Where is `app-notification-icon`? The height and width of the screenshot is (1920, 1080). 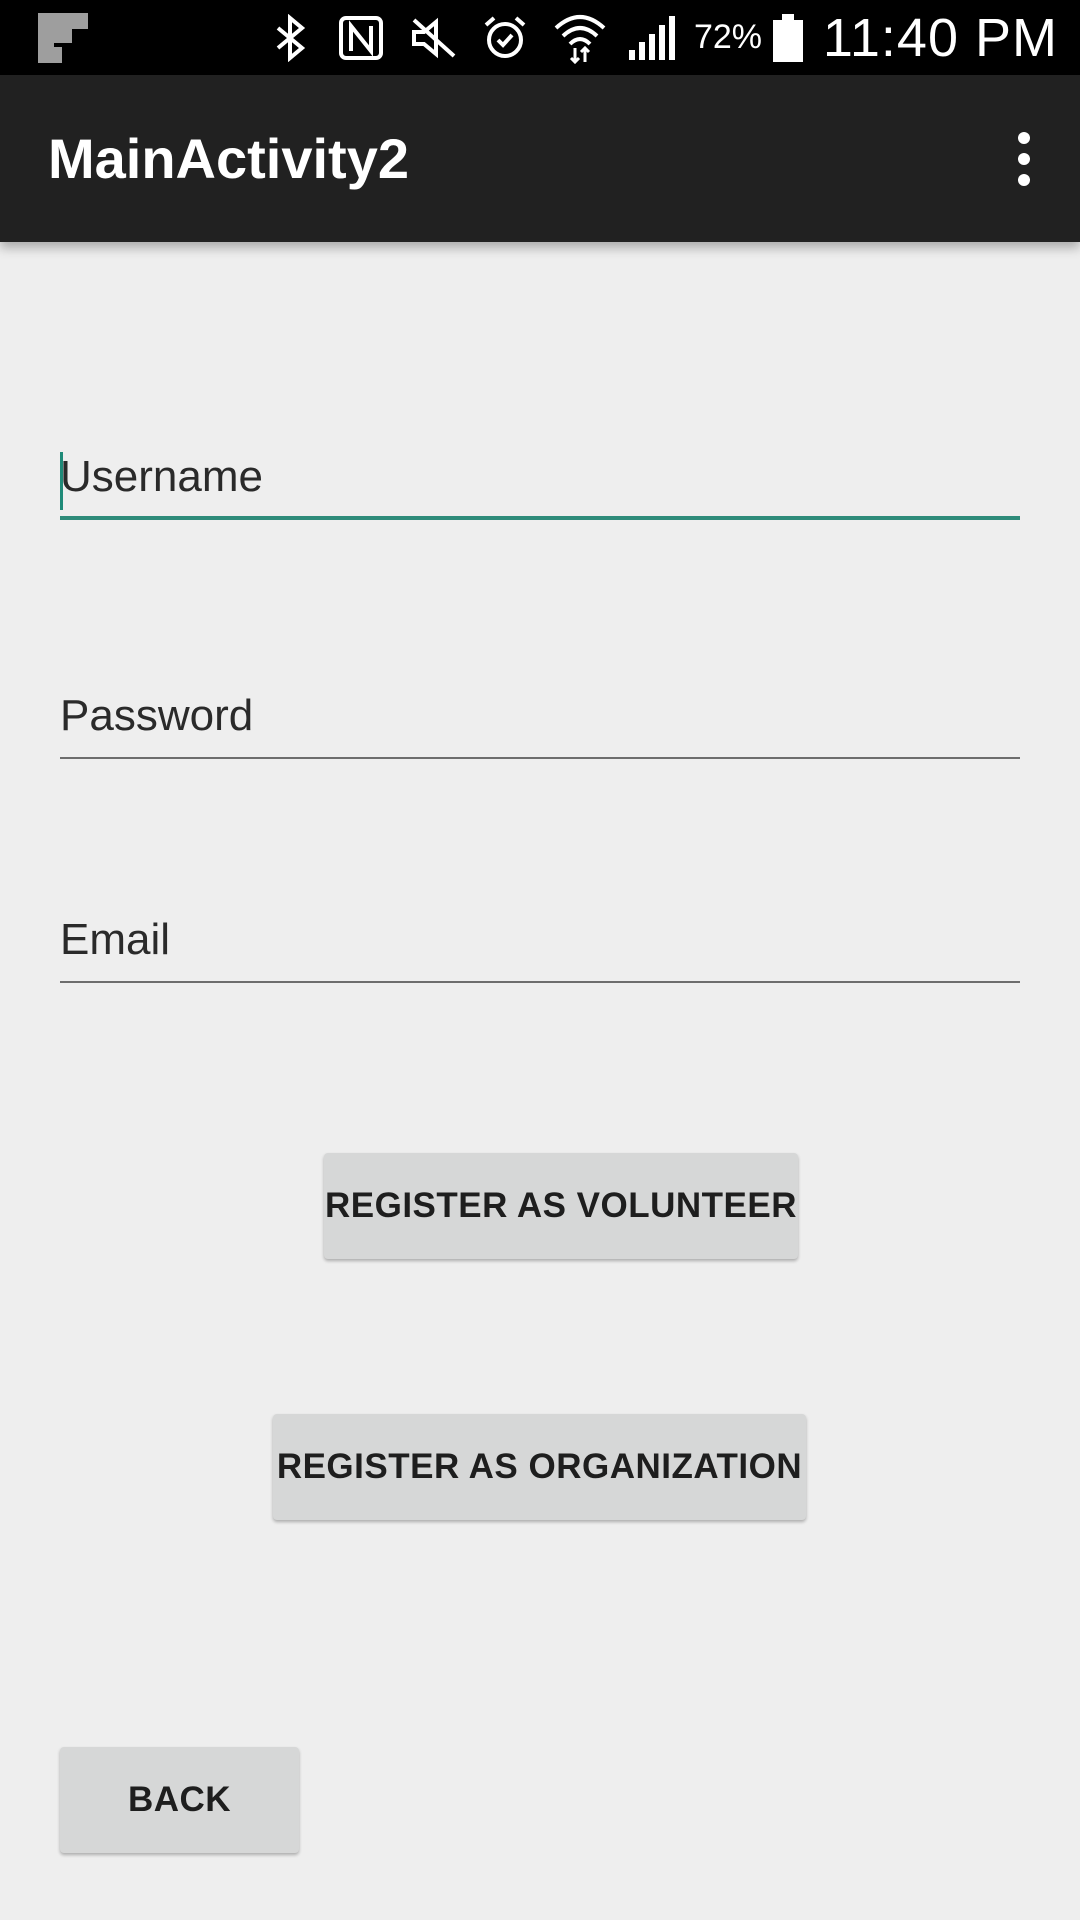 app-notification-icon is located at coordinates (63, 37).